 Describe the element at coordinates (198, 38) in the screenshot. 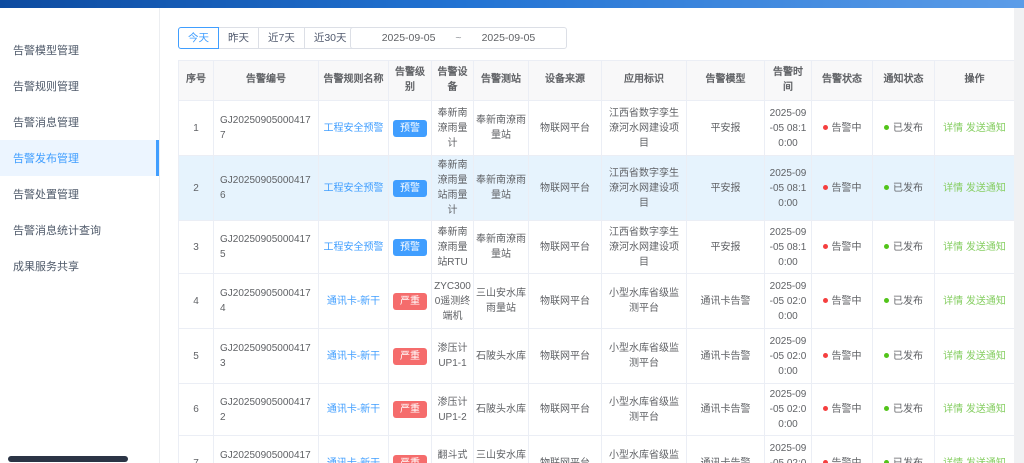

I see `quick-filter-today: 今天` at that location.